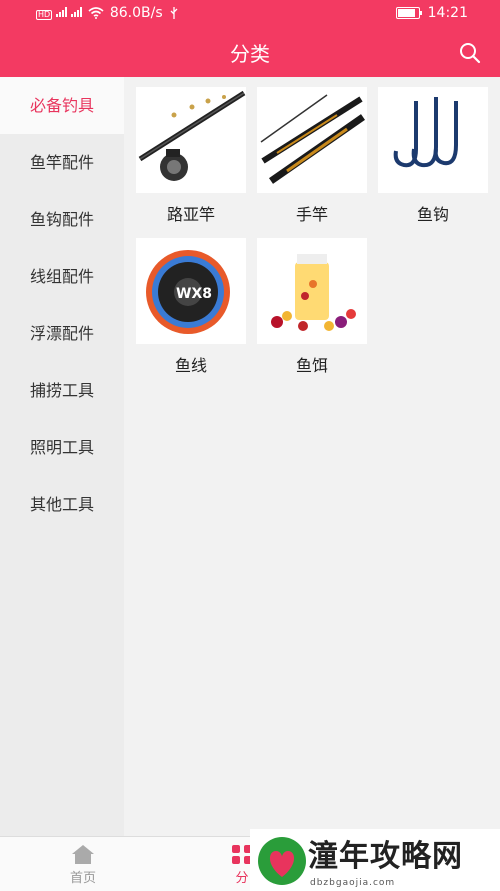 The height and width of the screenshot is (891, 500). I want to click on category-tile-hand-rod: 手竿, so click(312, 156).